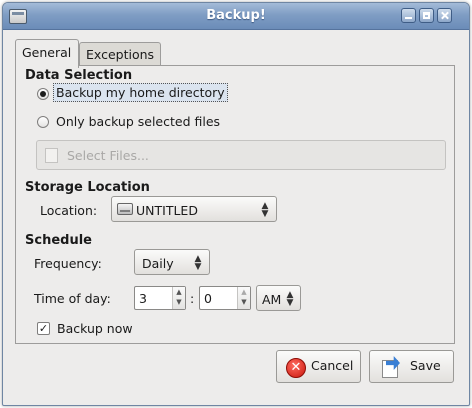 This screenshot has height=408, width=472. What do you see at coordinates (95, 328) in the screenshot?
I see `backup-now-label: Backup now` at bounding box center [95, 328].